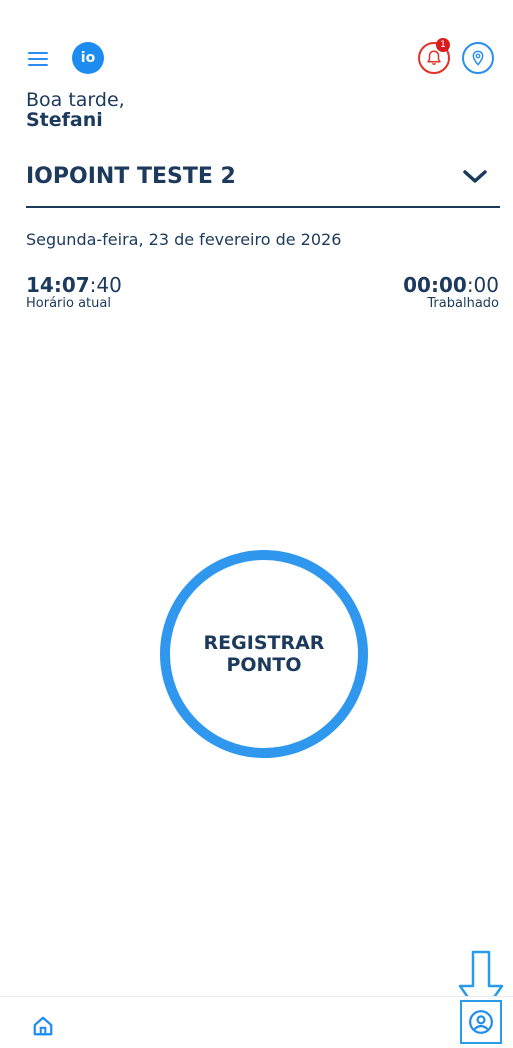 This screenshot has height=1048, width=513. What do you see at coordinates (264, 643) in the screenshot?
I see `register-button-line1: REGISTRAR` at bounding box center [264, 643].